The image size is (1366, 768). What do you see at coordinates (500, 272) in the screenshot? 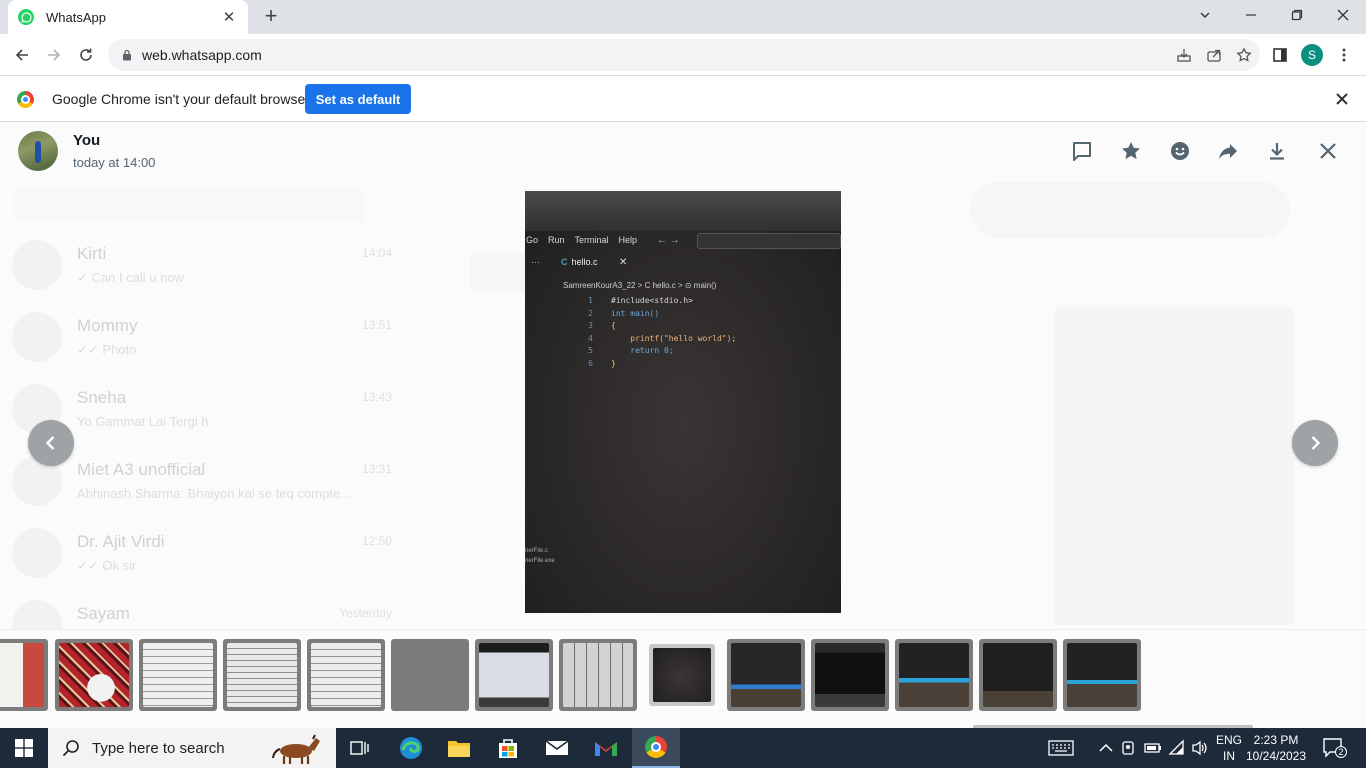
I see `background-bubble` at bounding box center [500, 272].